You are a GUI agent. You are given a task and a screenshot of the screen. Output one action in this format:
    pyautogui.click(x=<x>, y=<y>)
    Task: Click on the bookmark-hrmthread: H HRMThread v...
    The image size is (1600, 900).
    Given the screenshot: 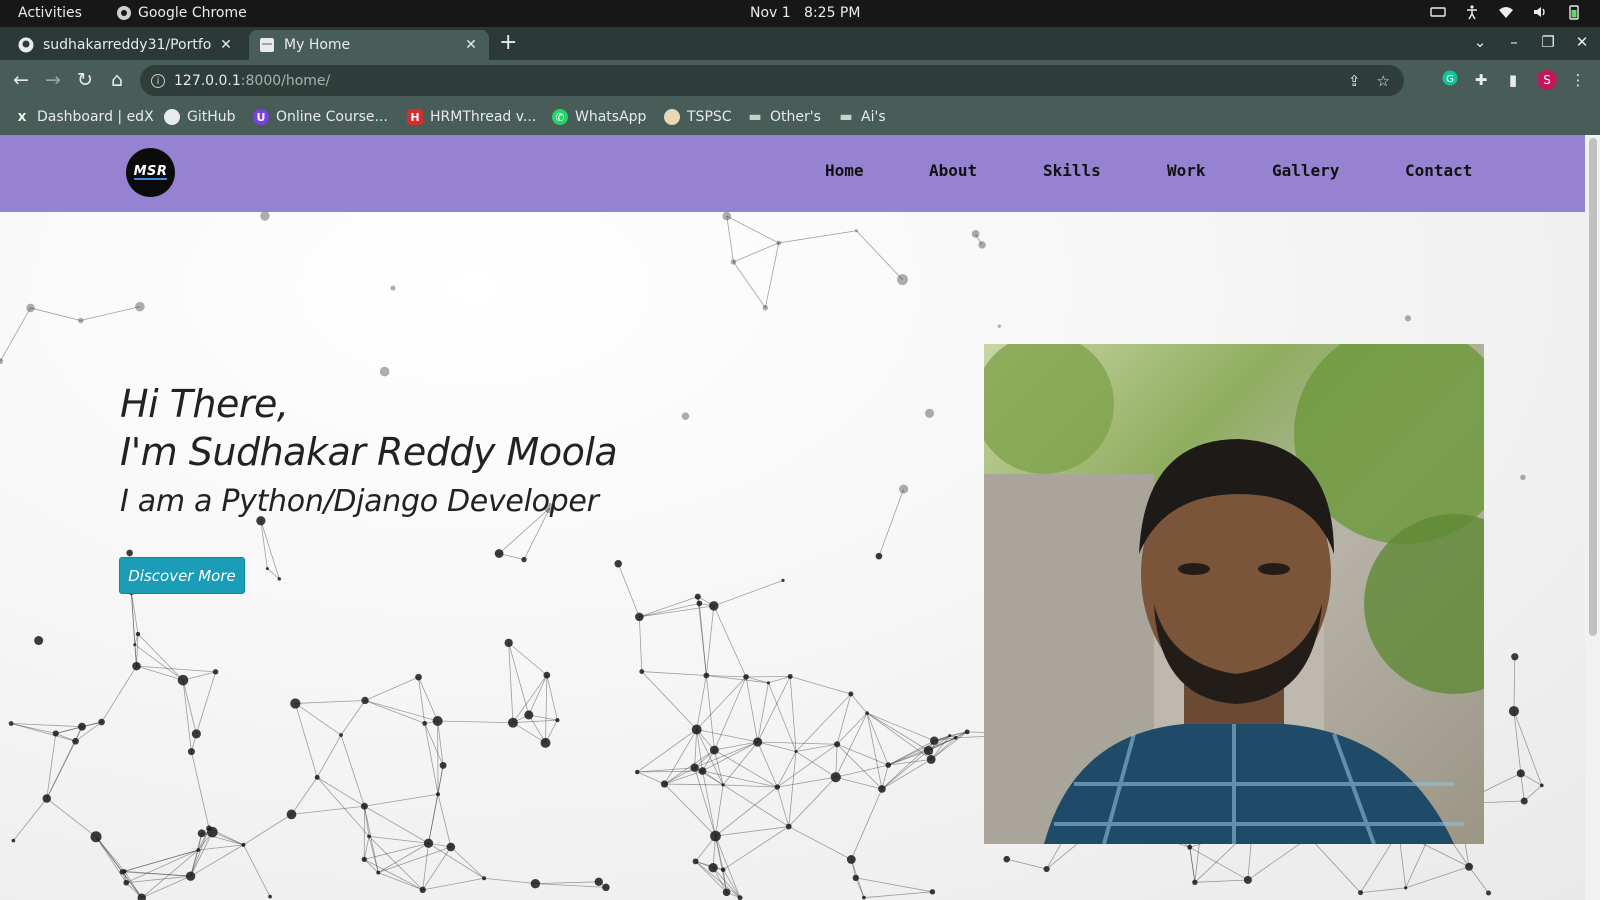 What is the action you would take?
    pyautogui.click(x=471, y=117)
    